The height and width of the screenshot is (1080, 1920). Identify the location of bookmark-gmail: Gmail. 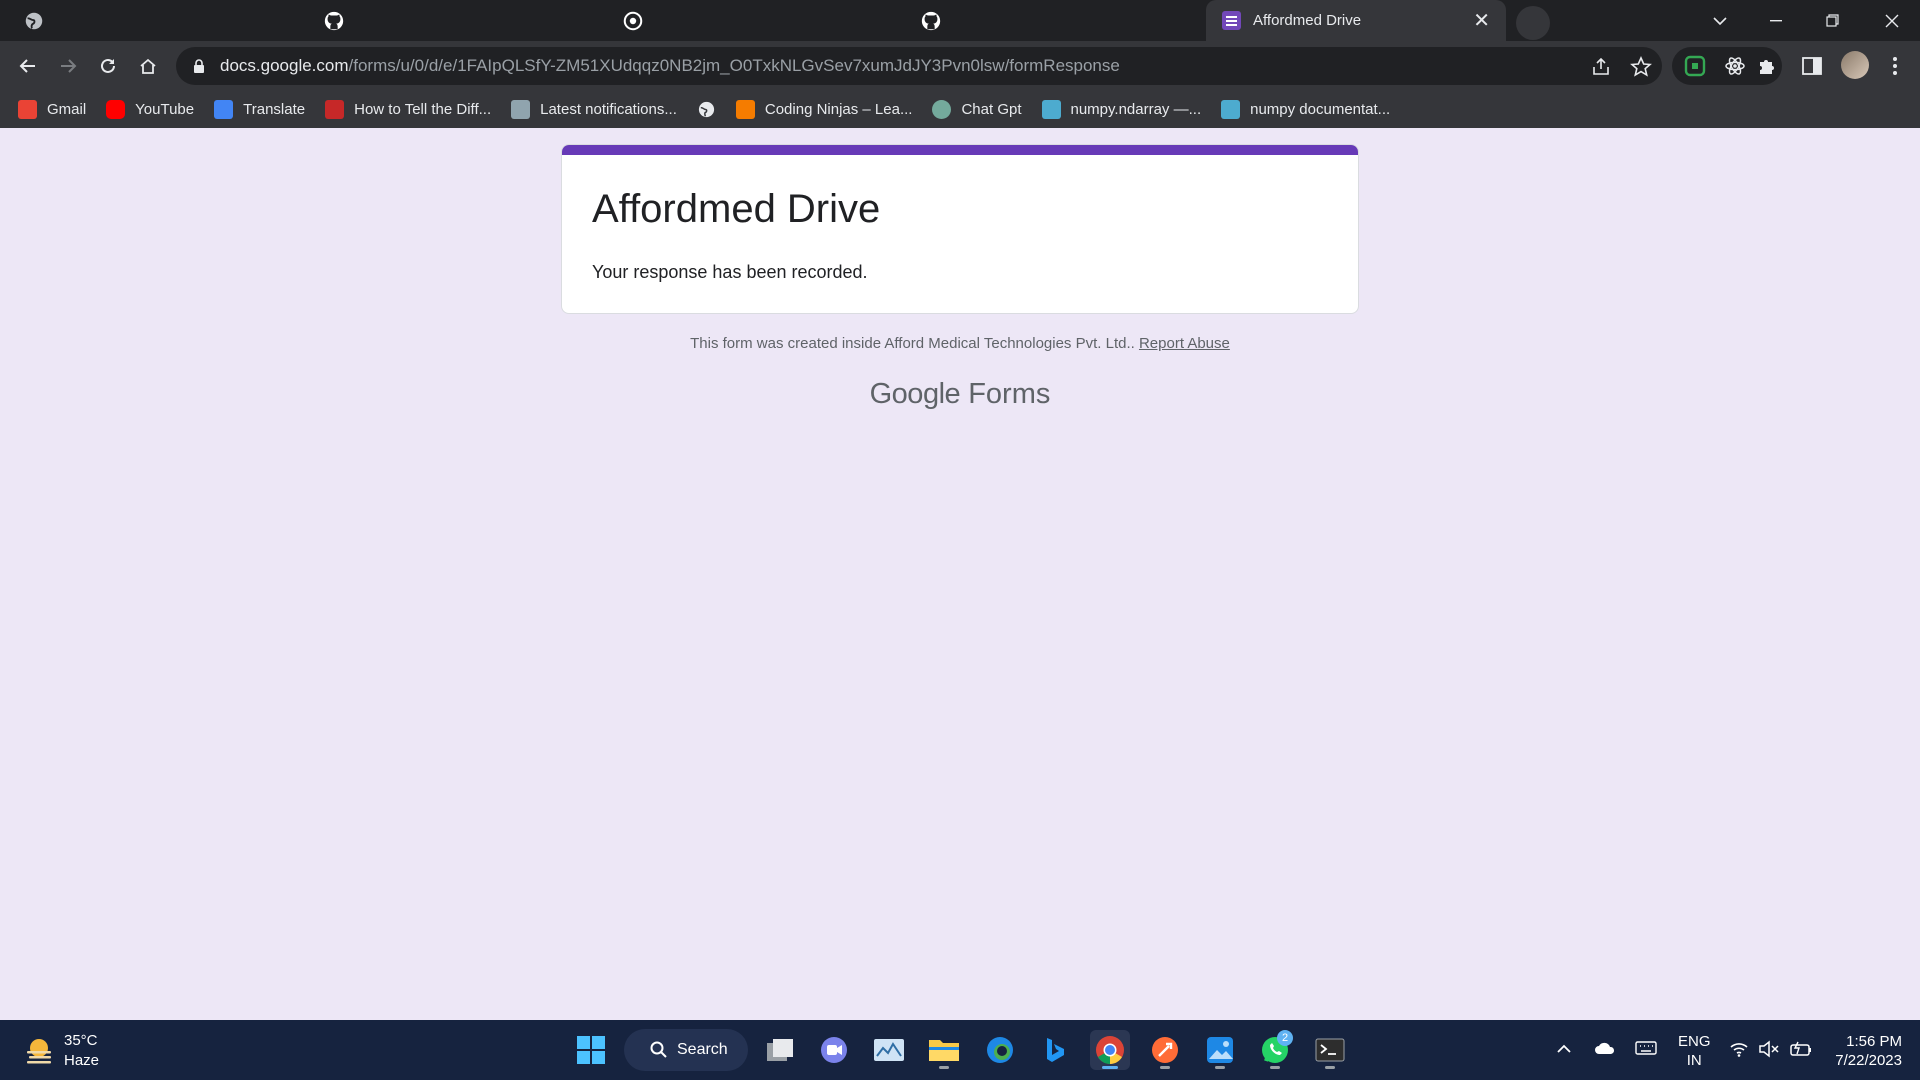
(52, 110).